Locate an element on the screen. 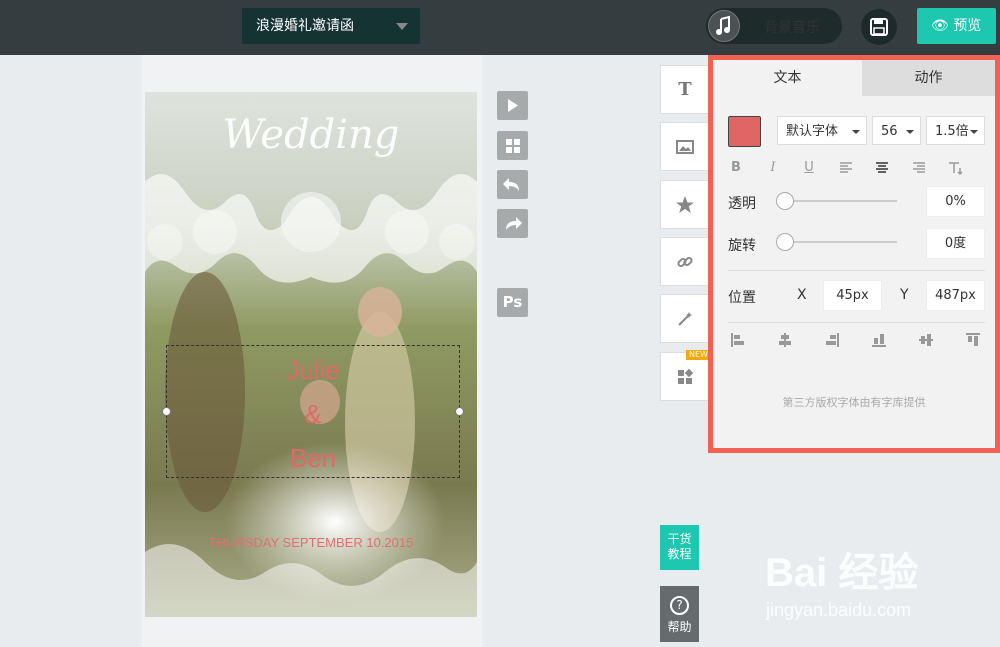 Image resolution: width=1000 pixels, height=647 pixels. panel-tabs: 文本 动作 is located at coordinates (854, 78).